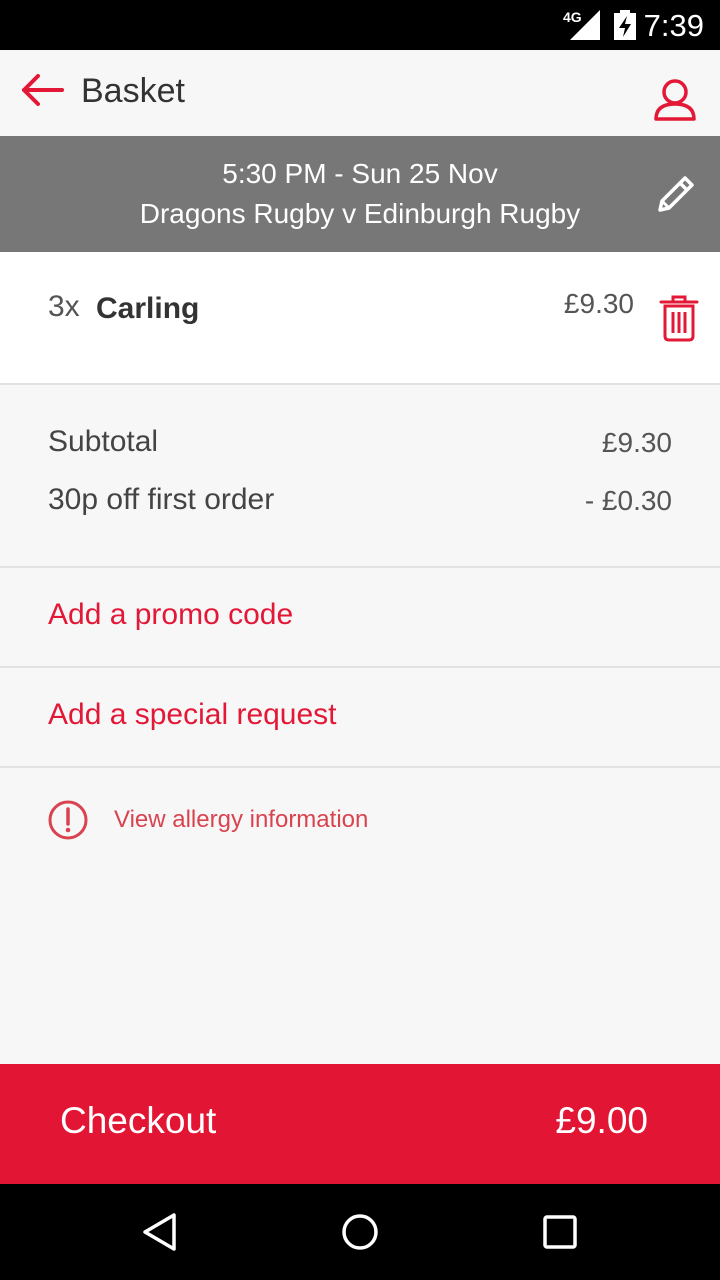 The image size is (720, 1280). What do you see at coordinates (675, 101) in the screenshot?
I see `user-icon` at bounding box center [675, 101].